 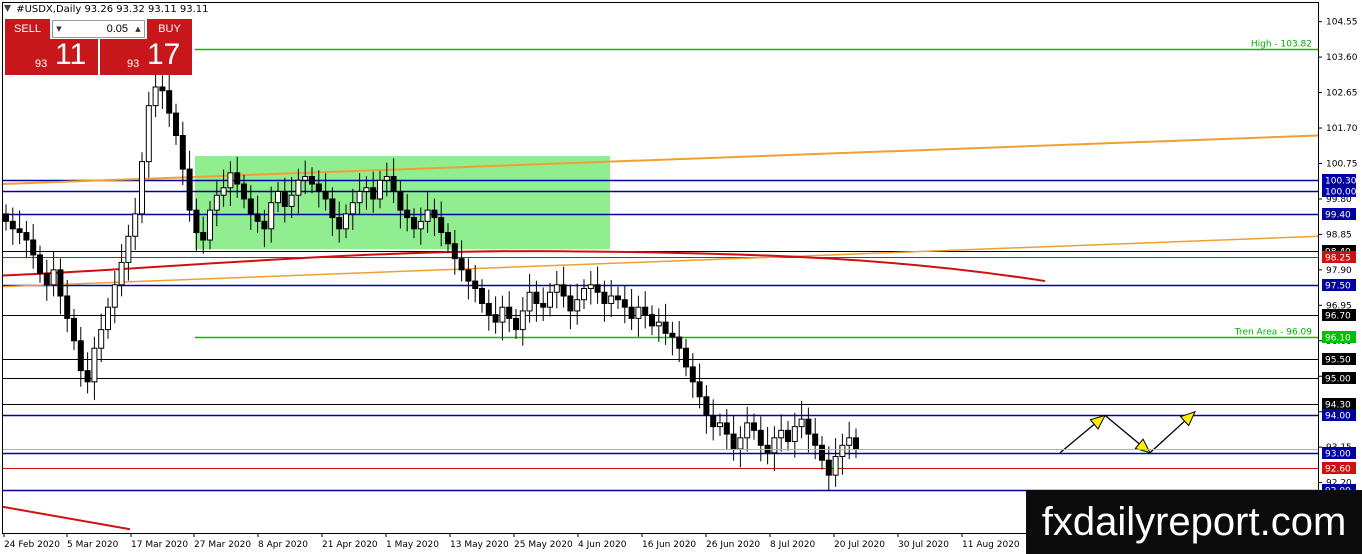 I want to click on lot-size-field: ▼ 0.05 ▲, so click(x=98, y=29).